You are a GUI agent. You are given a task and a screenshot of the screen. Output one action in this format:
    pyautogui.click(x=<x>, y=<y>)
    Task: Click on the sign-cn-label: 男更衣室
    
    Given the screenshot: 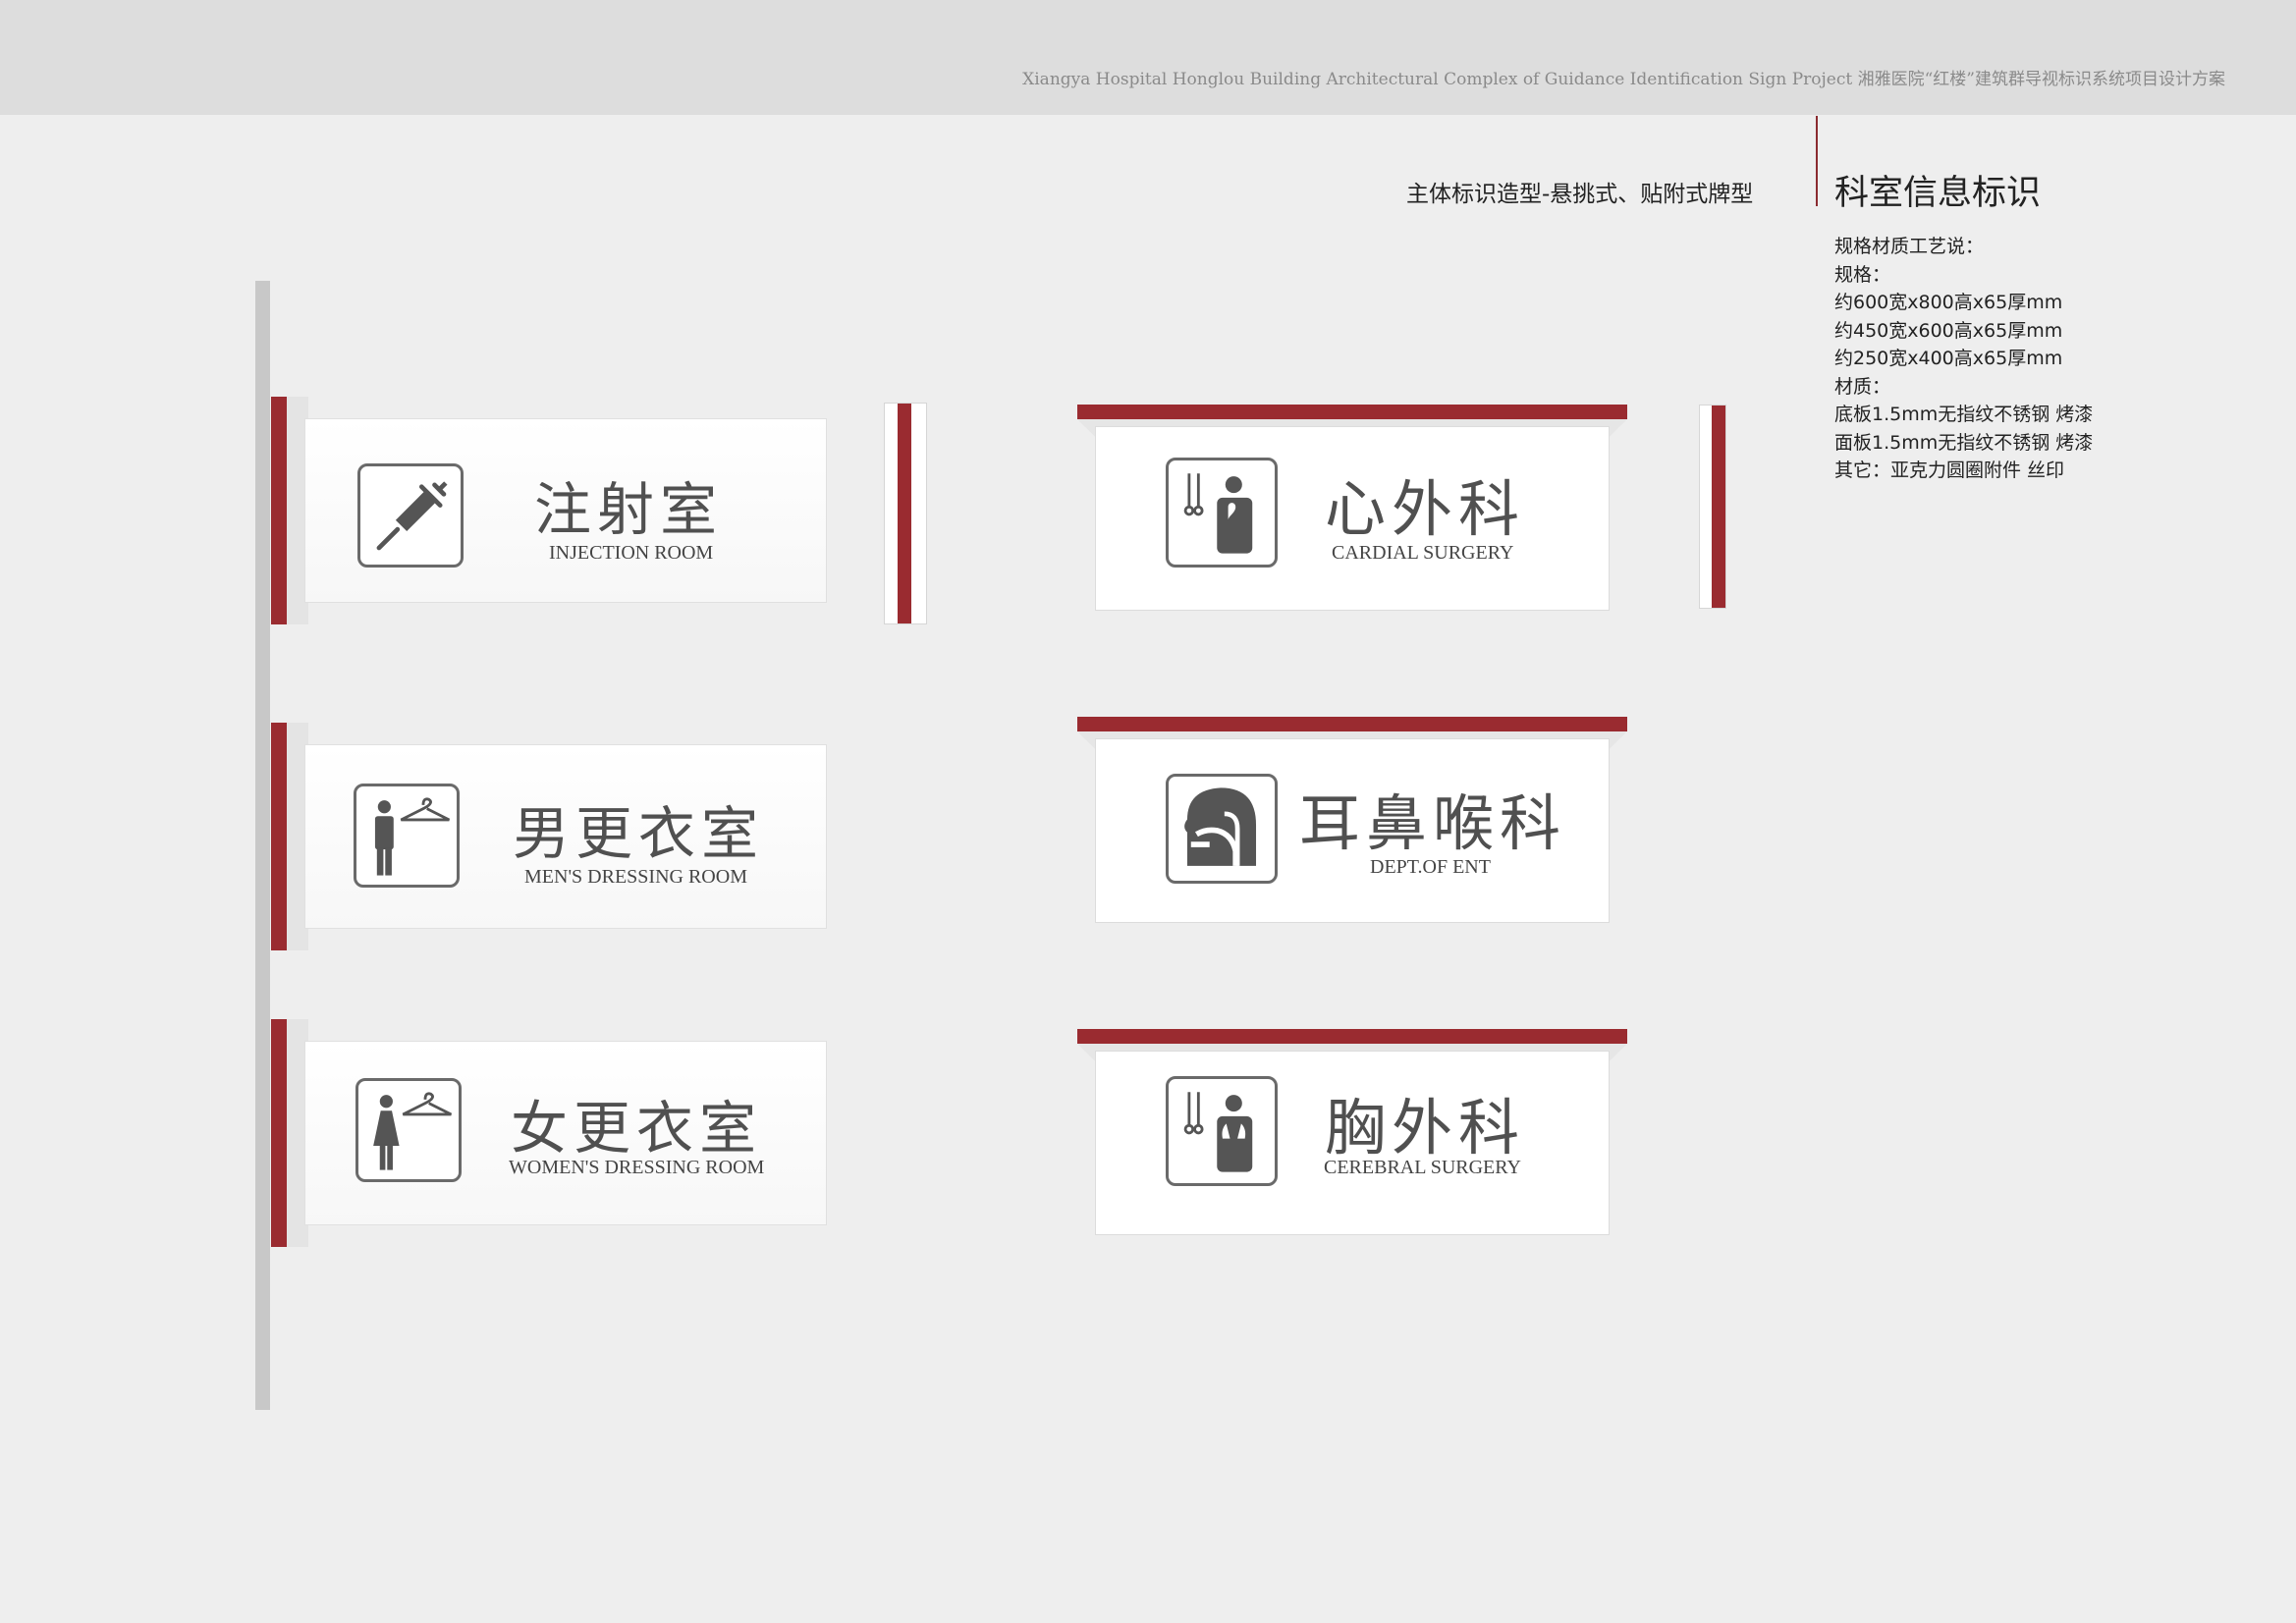 What is the action you would take?
    pyautogui.click(x=639, y=833)
    